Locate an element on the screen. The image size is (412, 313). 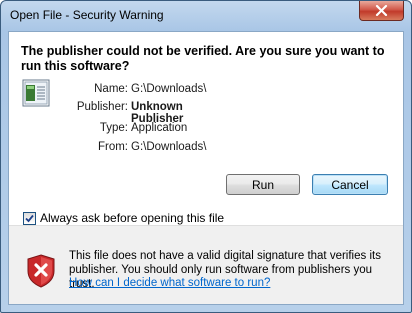
title-bar: Open File - Security Warning is located at coordinates (206, 16).